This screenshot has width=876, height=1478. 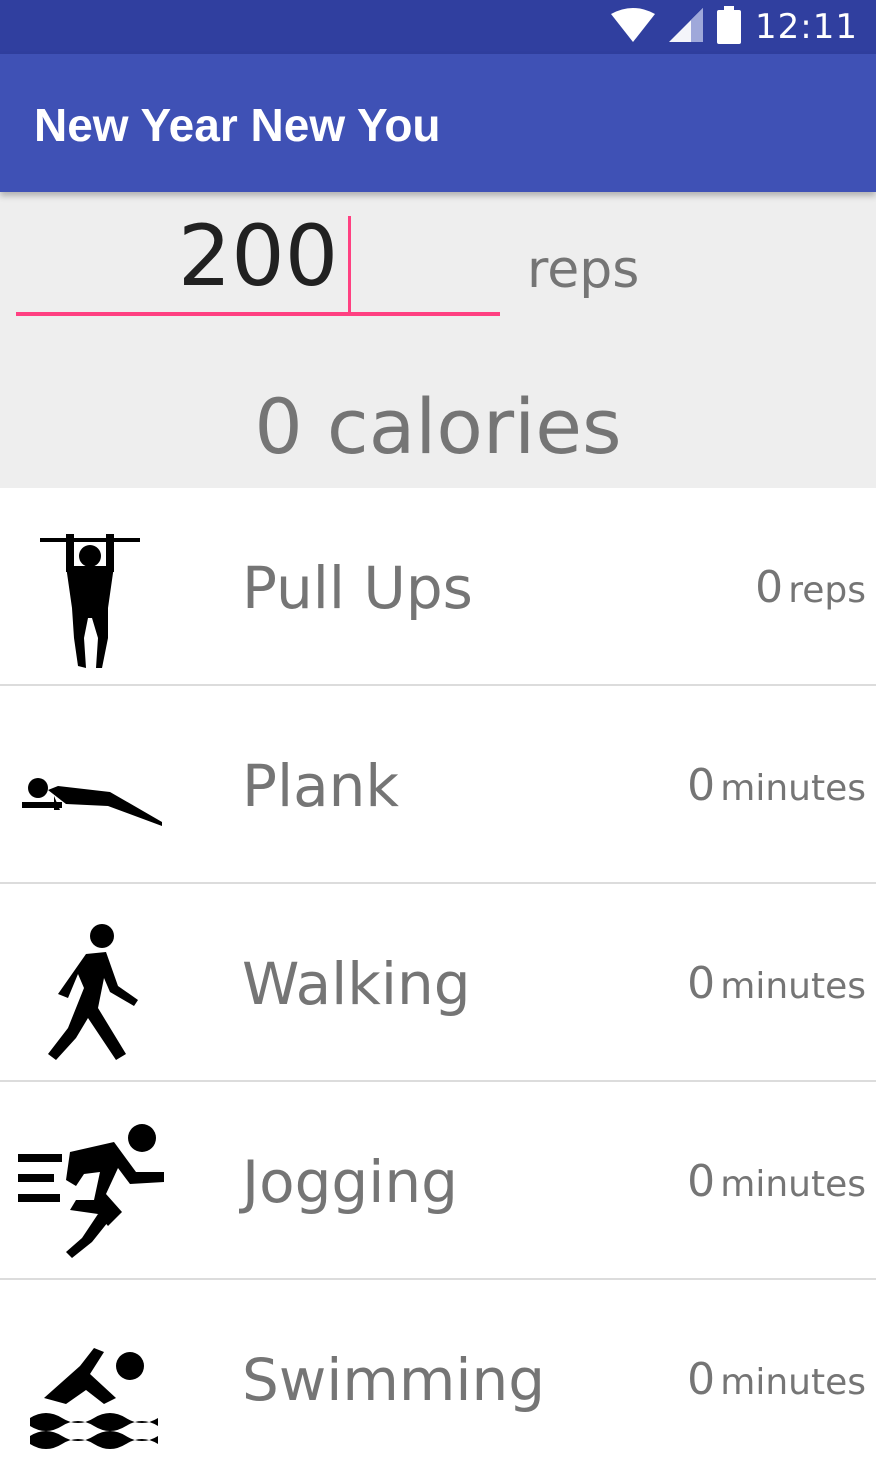 I want to click on exercise-row-swimming: Swimming 0 minutes, so click(x=438, y=1379).